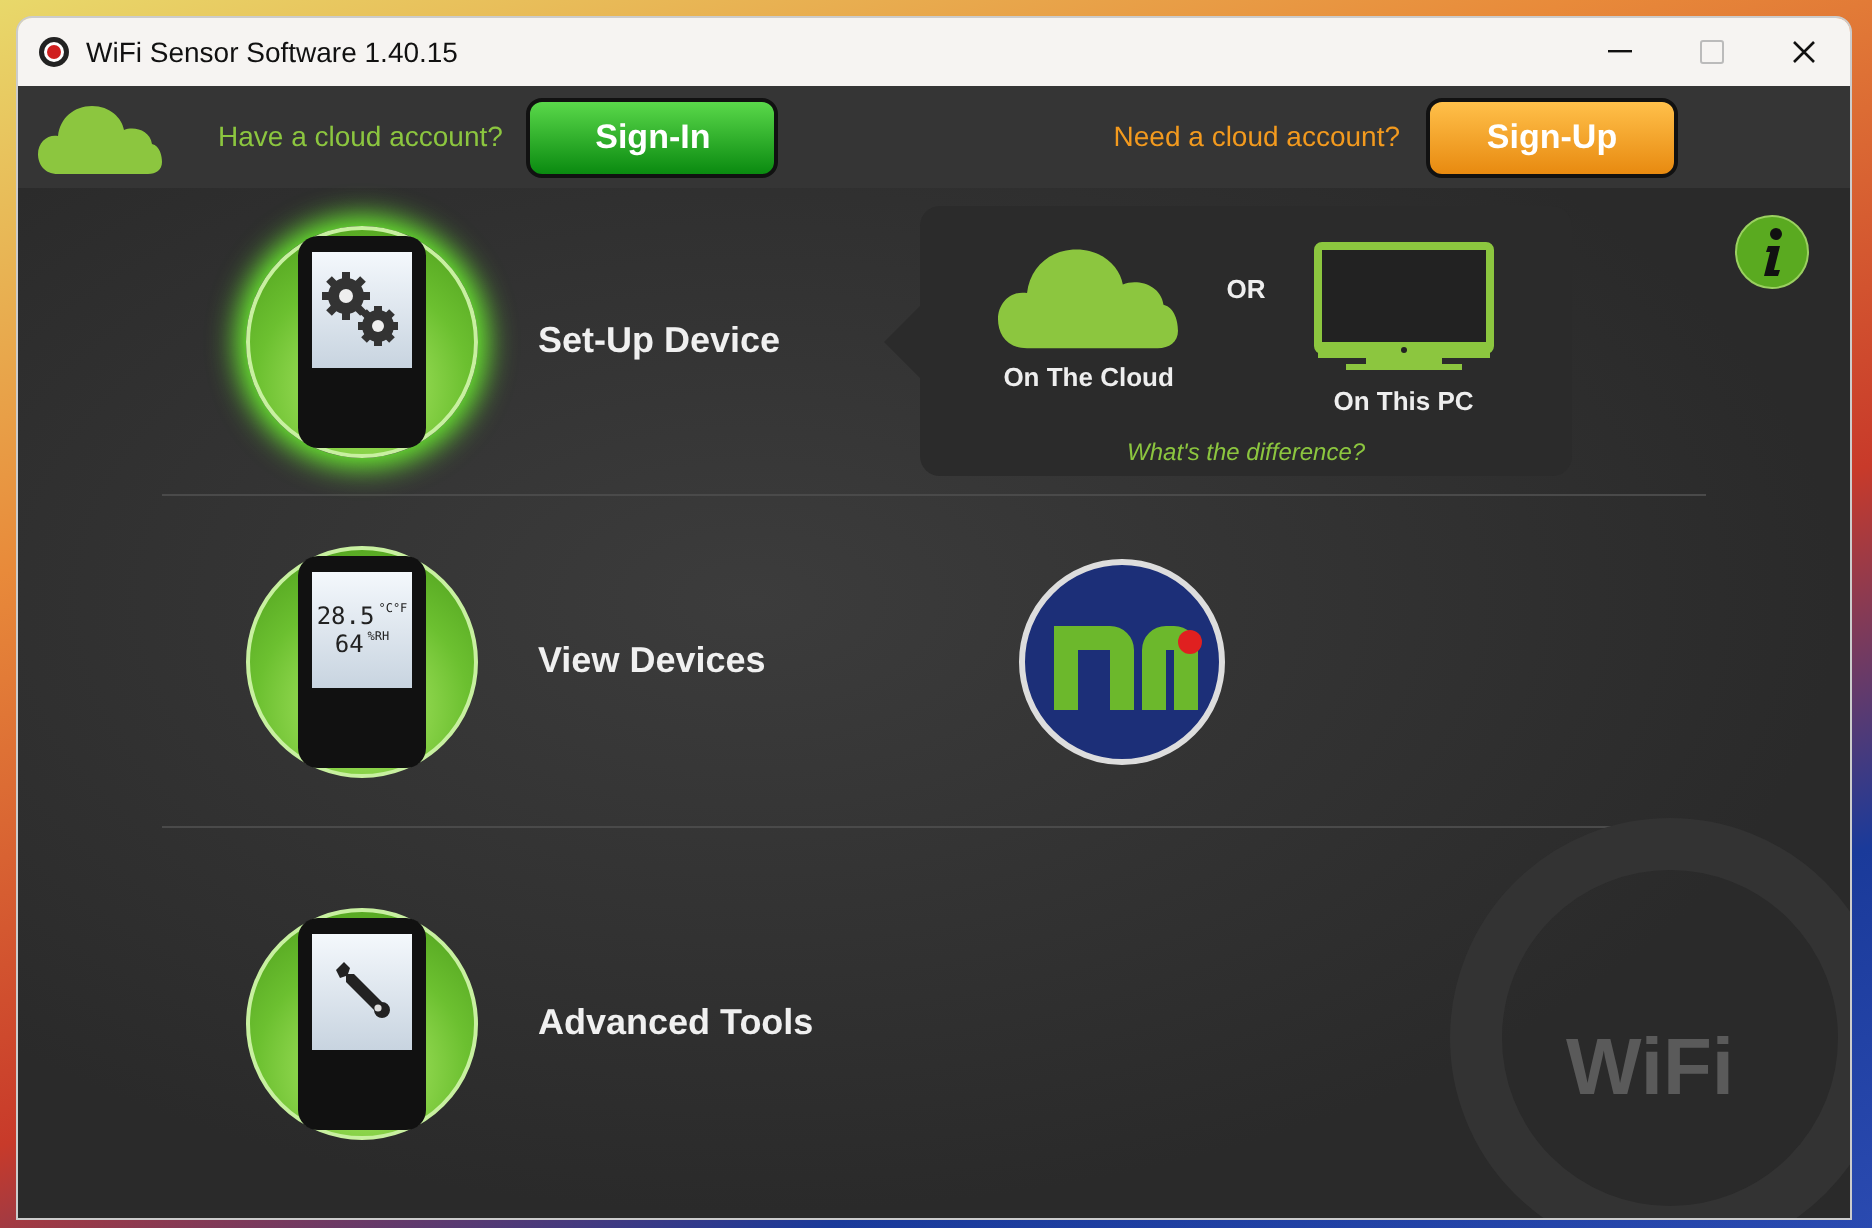  What do you see at coordinates (676, 1023) in the screenshot?
I see `menu-label: Advanced Tools` at bounding box center [676, 1023].